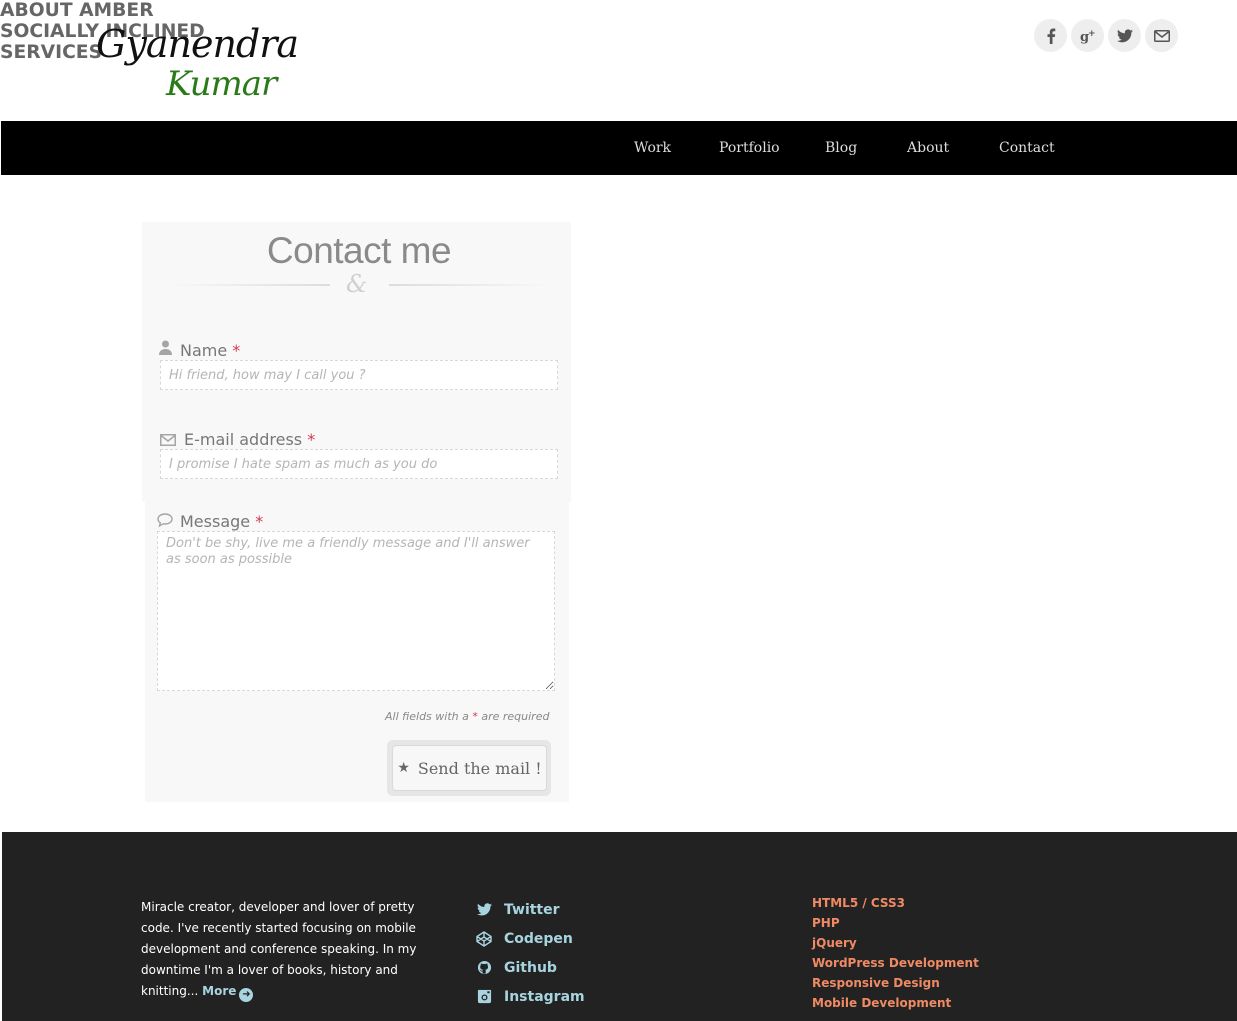 This screenshot has width=1237, height=1021. I want to click on footer-social-github: Github, so click(530, 967).